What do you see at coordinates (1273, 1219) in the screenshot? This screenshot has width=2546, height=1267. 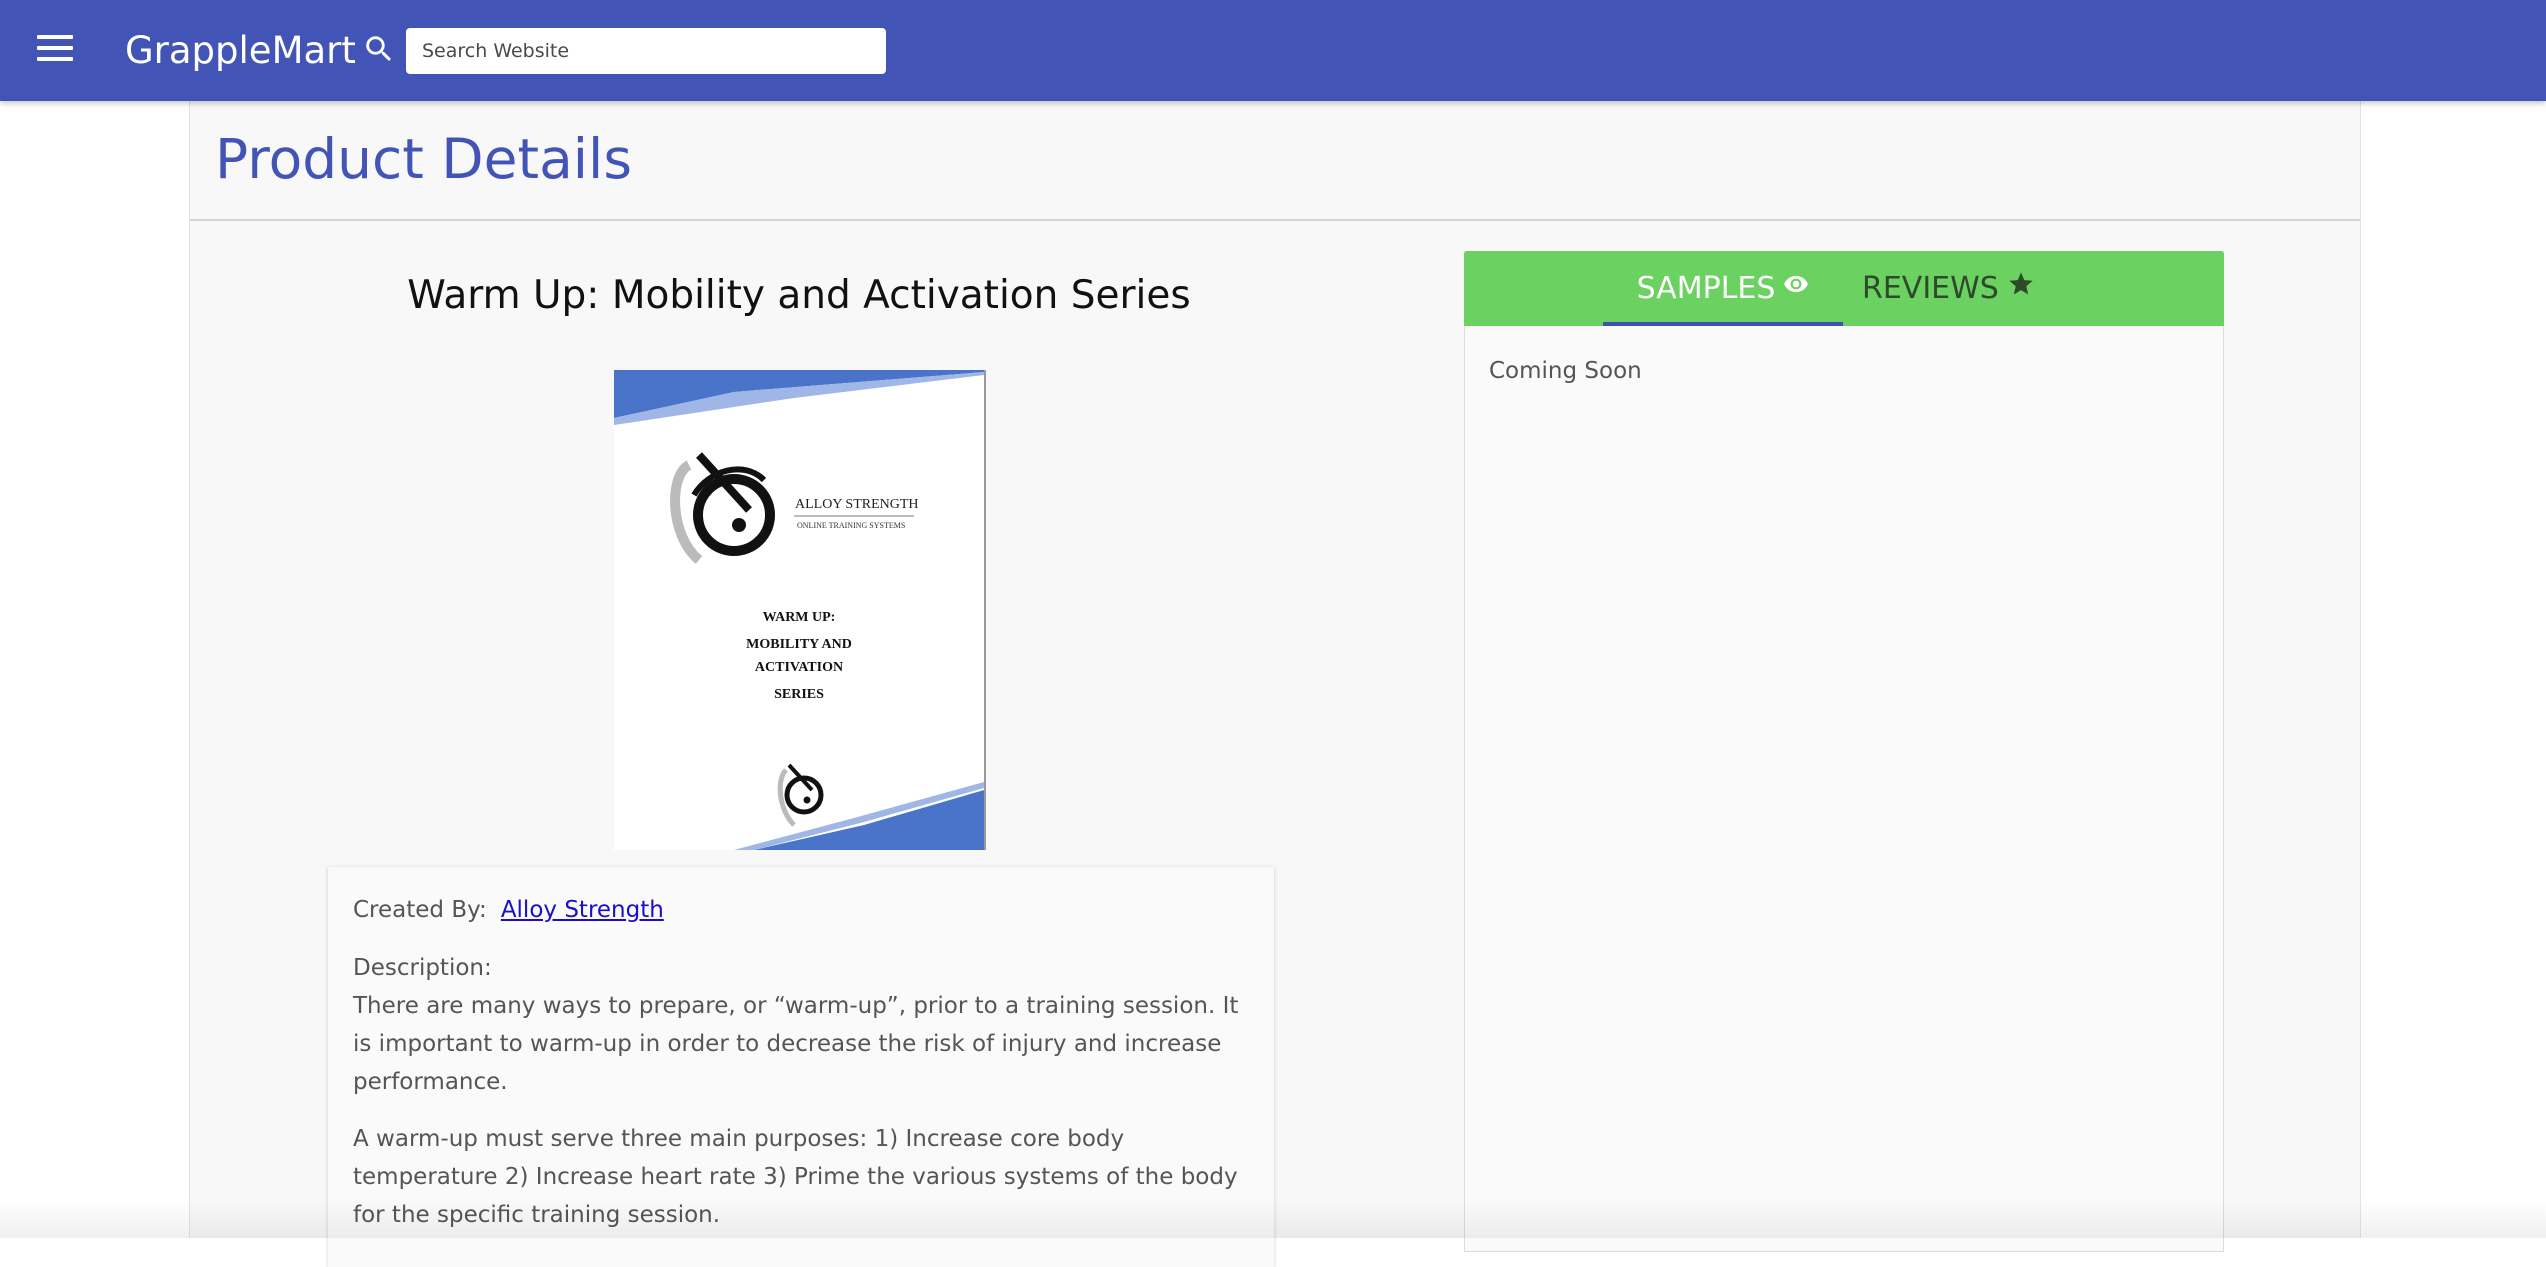 I see `page-bottom-shadow` at bounding box center [1273, 1219].